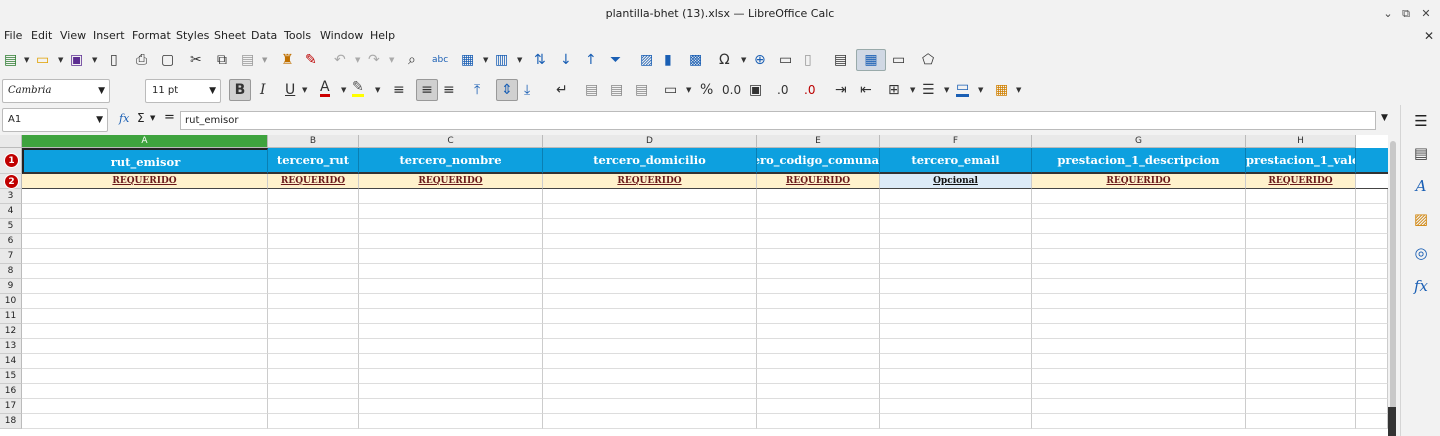 The height and width of the screenshot is (436, 1440). Describe the element at coordinates (427, 90) in the screenshot. I see `align-center-icon: ≡` at that location.